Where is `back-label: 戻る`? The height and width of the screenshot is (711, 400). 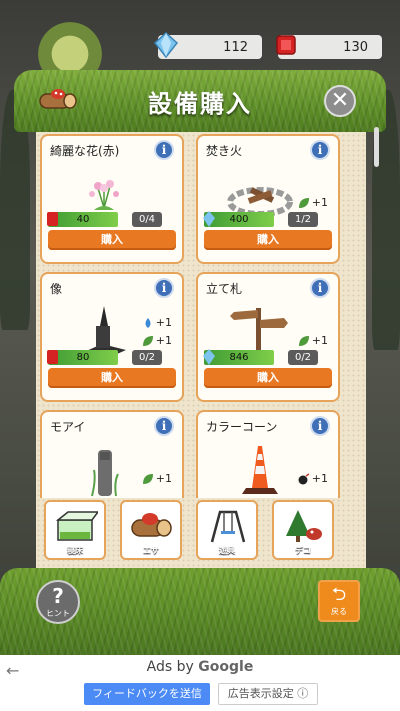
back-label: 戻る is located at coordinates (339, 611).